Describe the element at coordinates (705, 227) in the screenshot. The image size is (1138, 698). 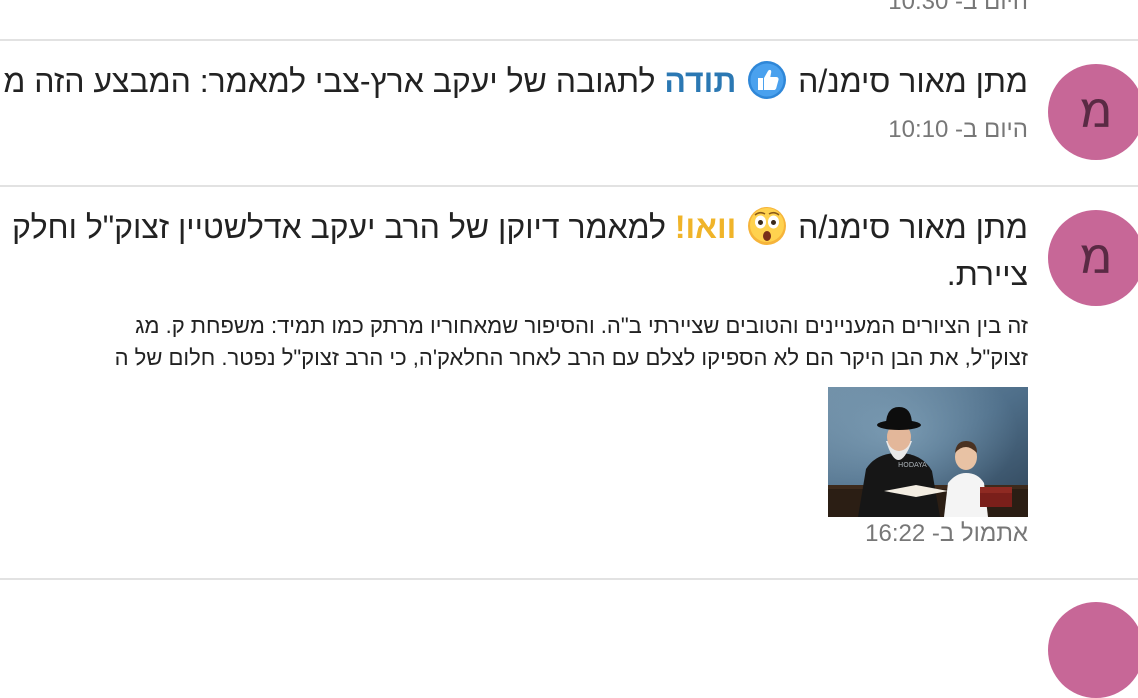
I see `reaction-label: וואו!` at that location.